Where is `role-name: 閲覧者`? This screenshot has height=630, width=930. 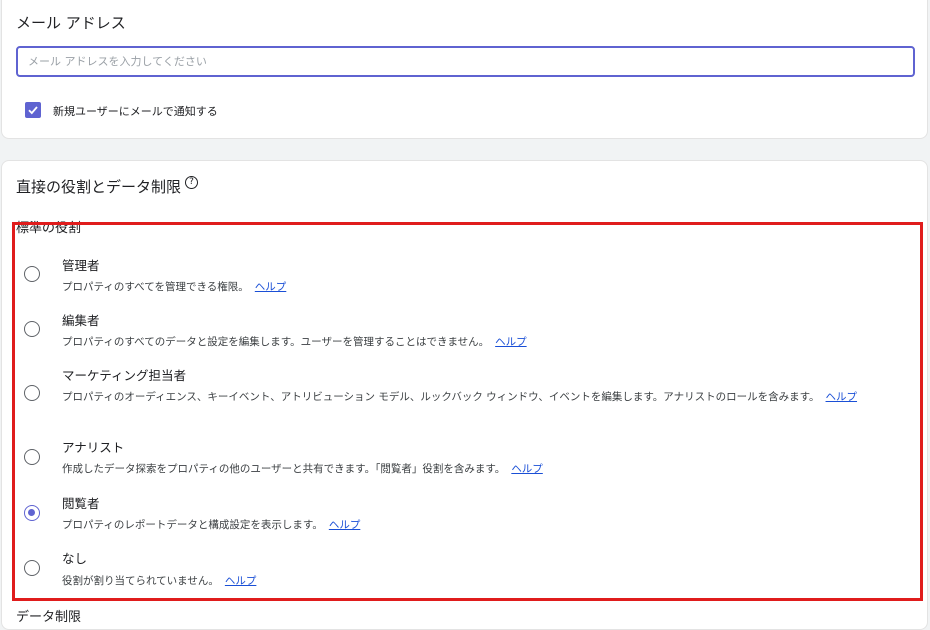
role-name: 閲覧者 is located at coordinates (81, 503).